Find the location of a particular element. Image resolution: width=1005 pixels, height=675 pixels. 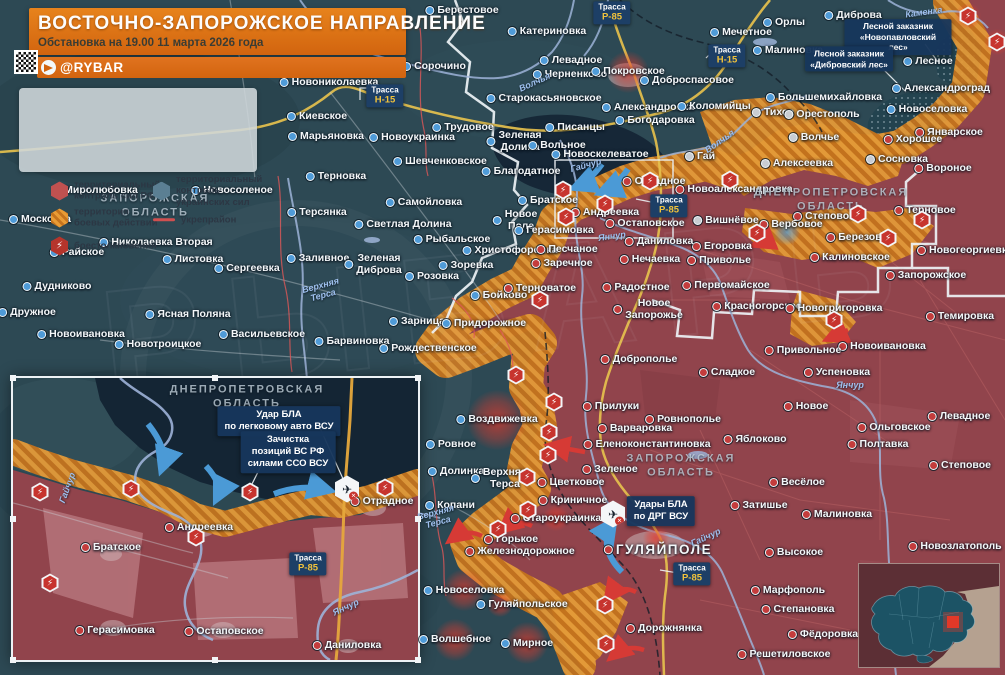

city-label: Ольговское is located at coordinates (893, 427).